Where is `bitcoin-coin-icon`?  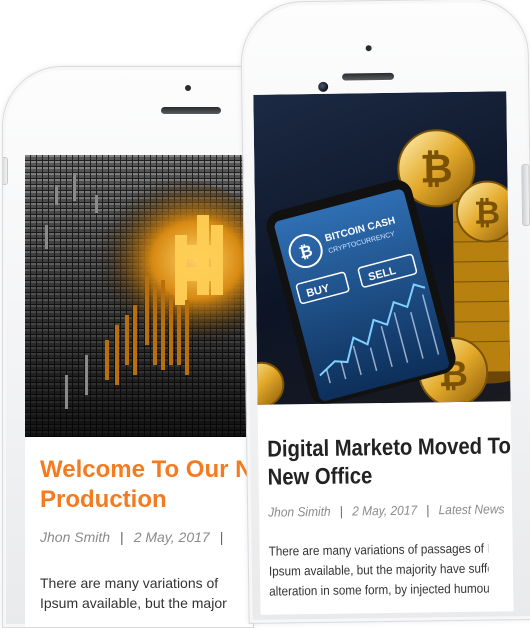
bitcoin-coin-icon is located at coordinates (269, 383).